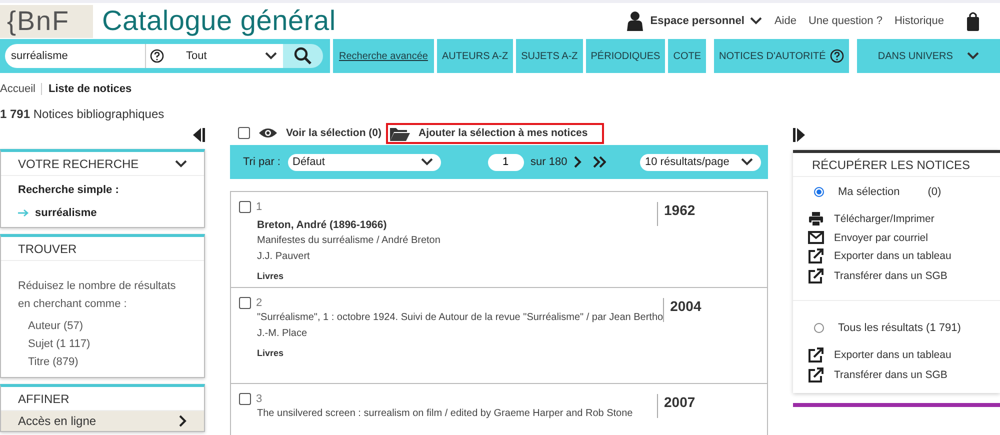 This screenshot has width=1000, height=435. What do you see at coordinates (448, 414) in the screenshot?
I see `result-title: The unsilvered screen : surrealism on film / edited by Graeme Harper and Rob Stone` at bounding box center [448, 414].